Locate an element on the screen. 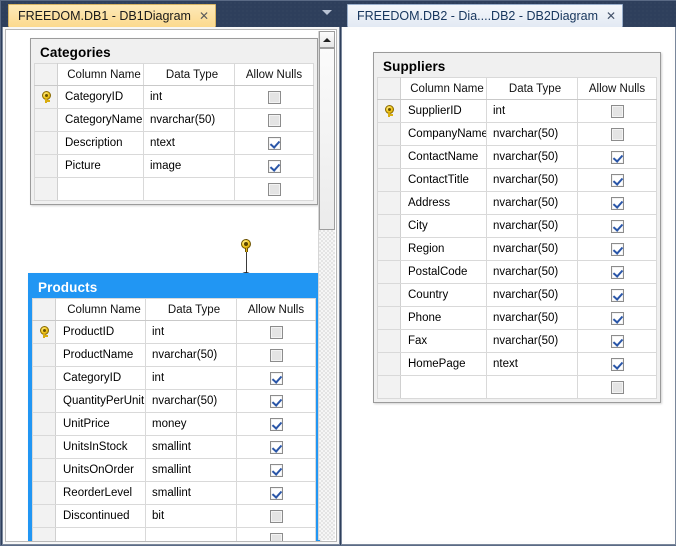  table-row: Address nvarchar(50) is located at coordinates (517, 203).